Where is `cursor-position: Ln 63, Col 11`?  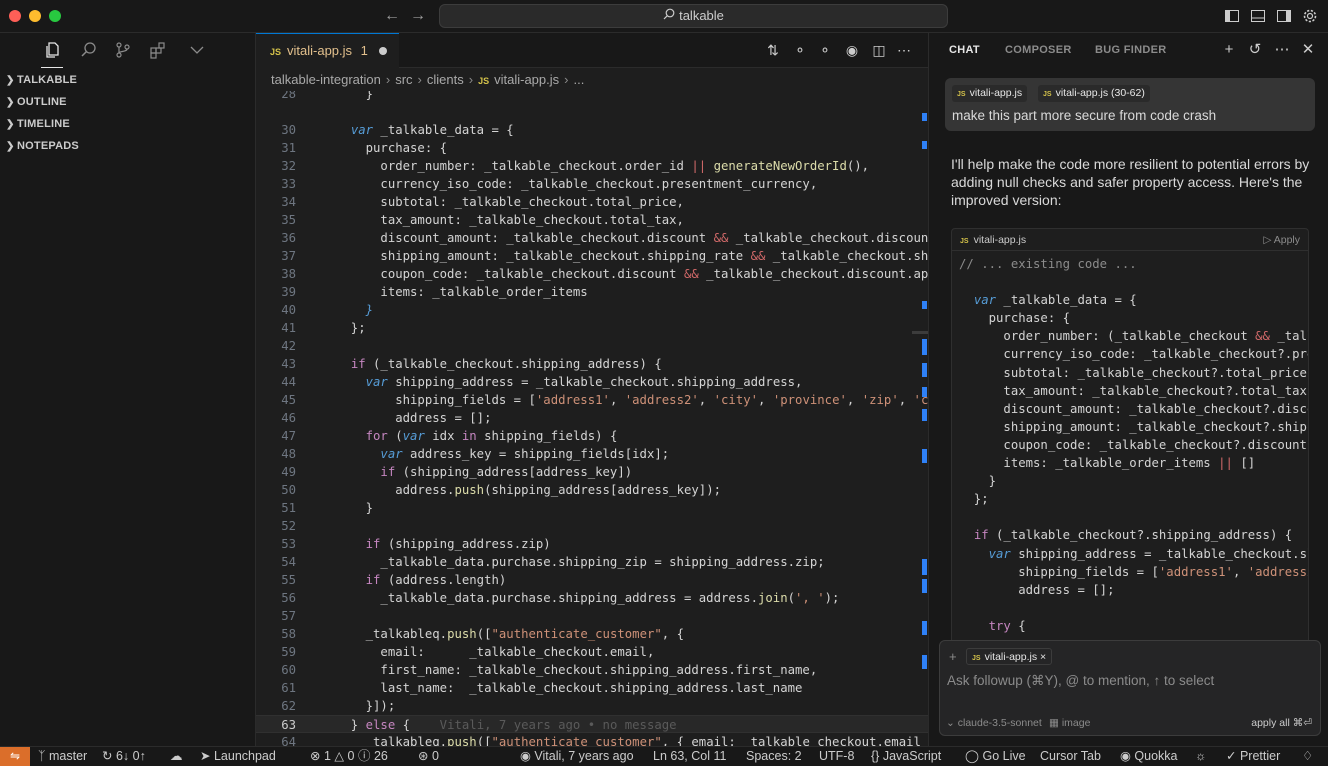 cursor-position: Ln 63, Col 11 is located at coordinates (689, 756).